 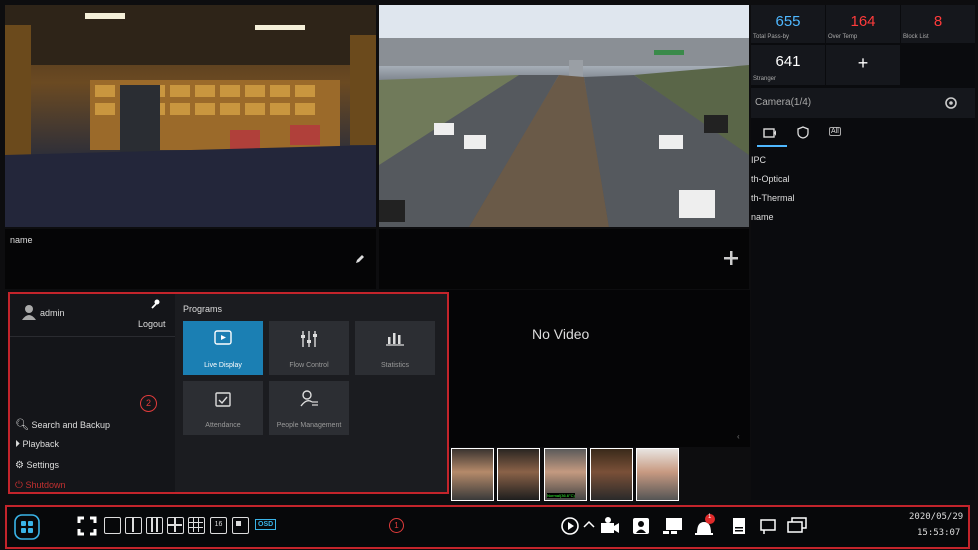 I want to click on layout-9-icon, so click(x=196, y=525).